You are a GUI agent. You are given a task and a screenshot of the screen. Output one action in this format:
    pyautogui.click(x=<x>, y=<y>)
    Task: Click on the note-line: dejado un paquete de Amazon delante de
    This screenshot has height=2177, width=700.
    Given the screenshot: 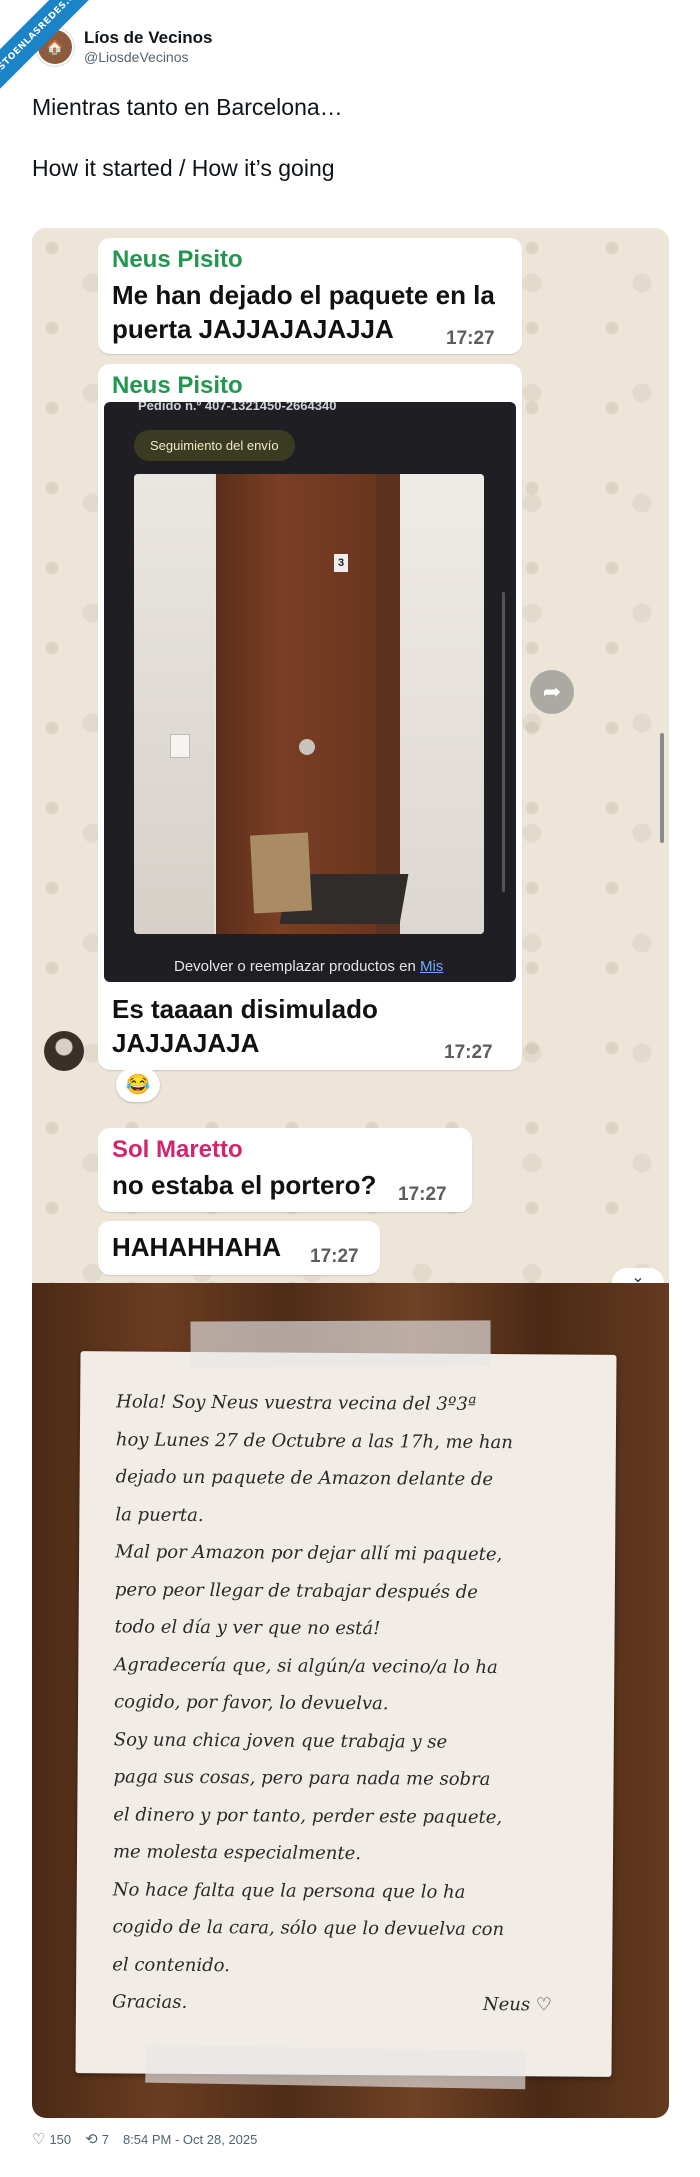 What is the action you would take?
    pyautogui.click(x=304, y=1478)
    